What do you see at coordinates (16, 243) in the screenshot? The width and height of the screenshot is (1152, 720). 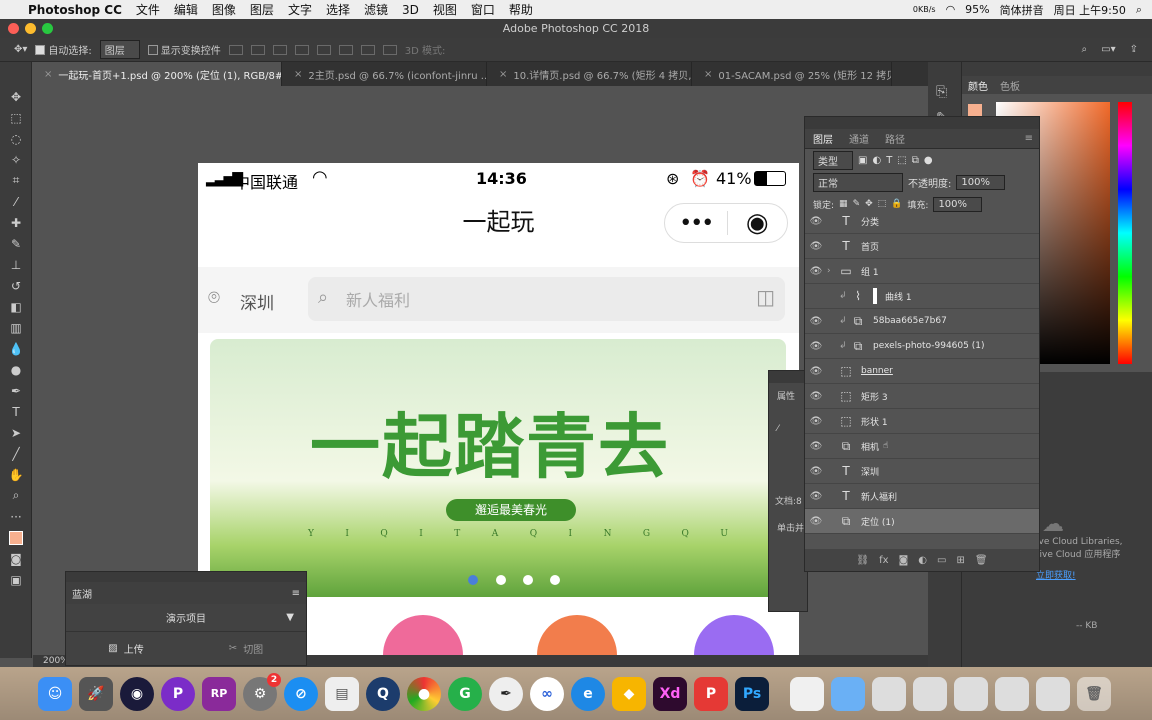 I see `brush-tool-icon: ✎` at bounding box center [16, 243].